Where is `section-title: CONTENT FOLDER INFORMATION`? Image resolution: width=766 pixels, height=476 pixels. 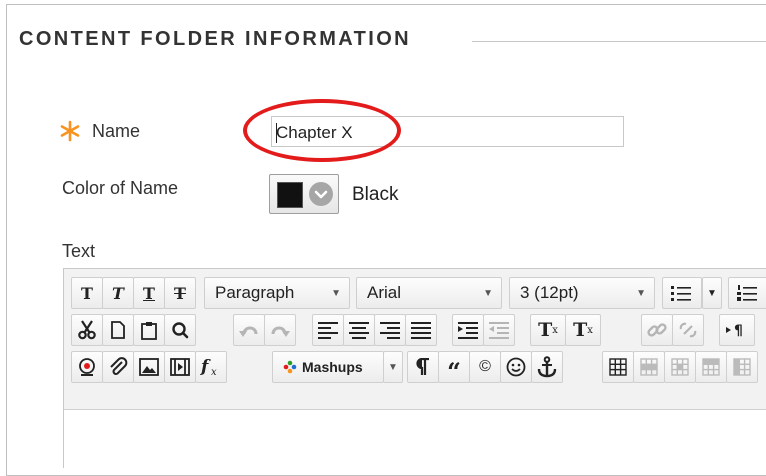 section-title: CONTENT FOLDER INFORMATION is located at coordinates (215, 39).